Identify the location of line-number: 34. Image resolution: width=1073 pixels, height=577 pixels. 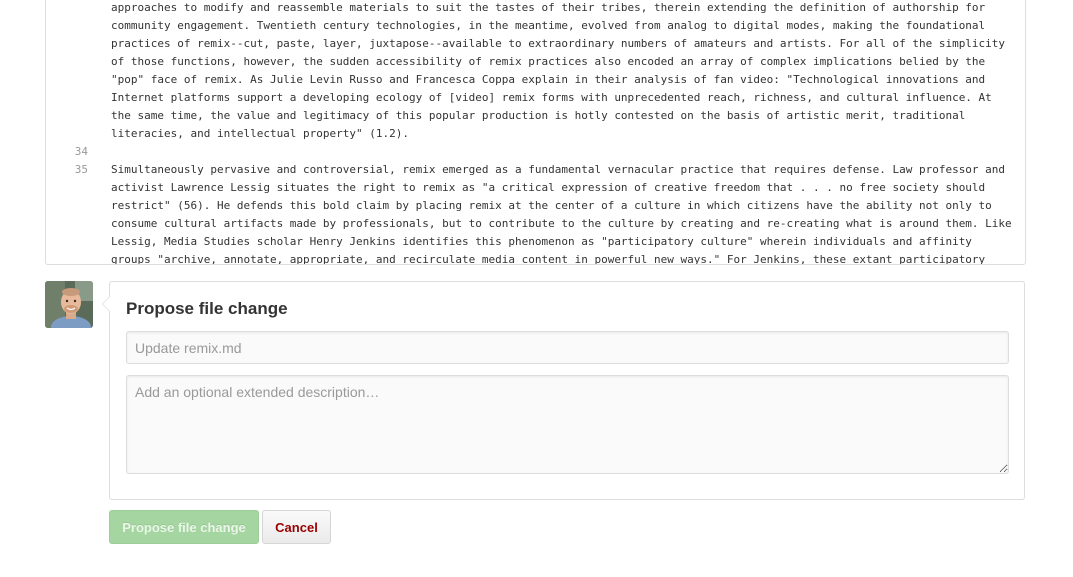
(81, 151).